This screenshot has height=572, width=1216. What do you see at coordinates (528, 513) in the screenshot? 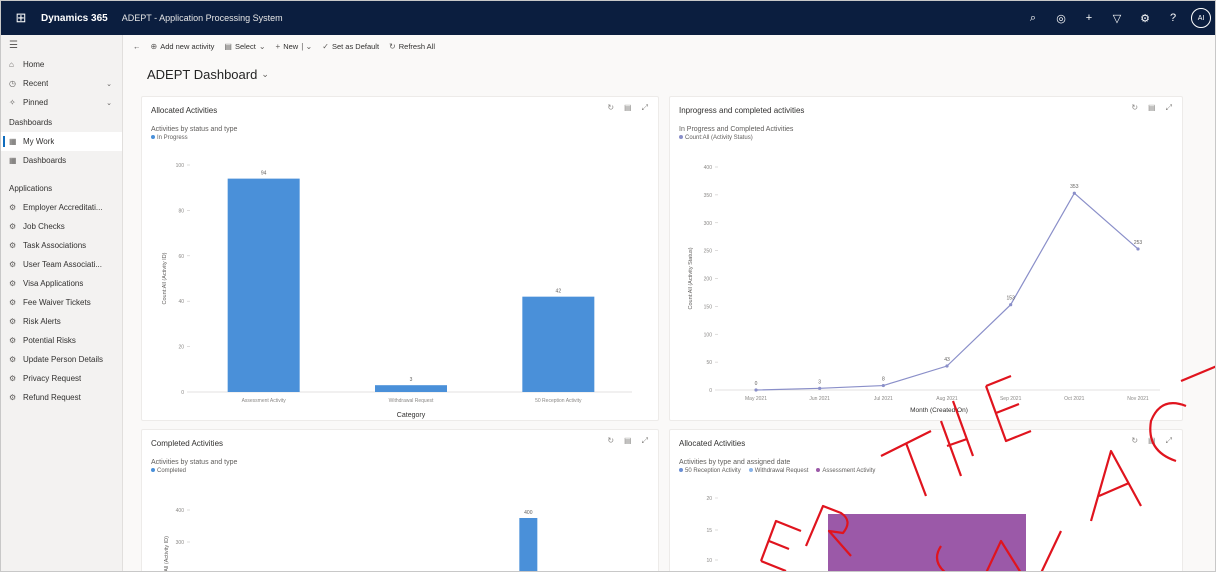
I see `data-label: 400` at bounding box center [528, 513].